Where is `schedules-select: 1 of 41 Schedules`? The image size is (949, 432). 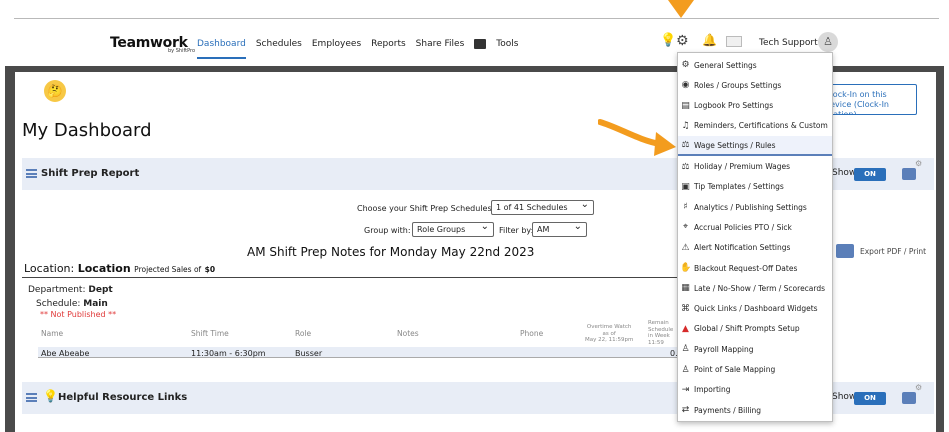
schedules-select: 1 of 41 Schedules is located at coordinates (542, 207).